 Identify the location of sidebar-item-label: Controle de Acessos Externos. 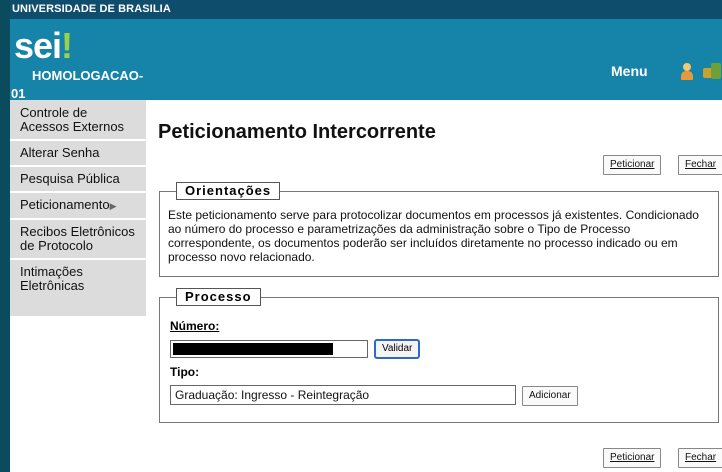
(72, 119).